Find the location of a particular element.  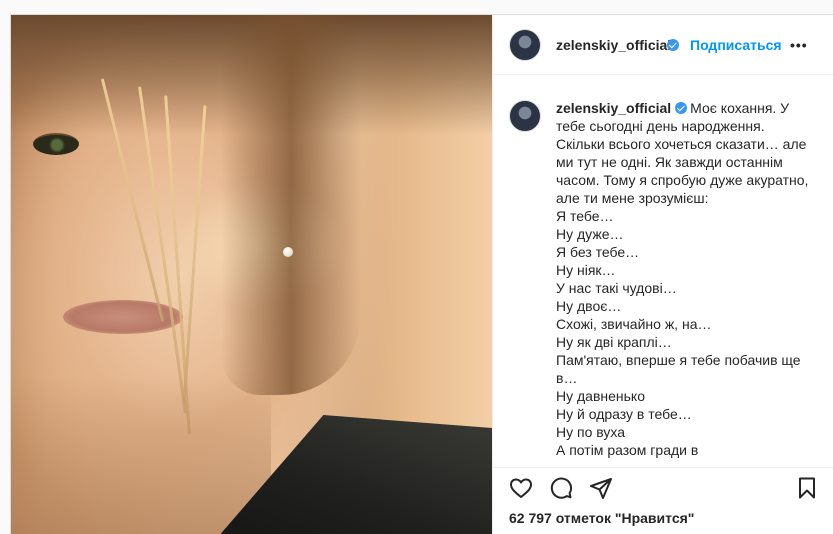

heart-icon is located at coordinates (521, 488).